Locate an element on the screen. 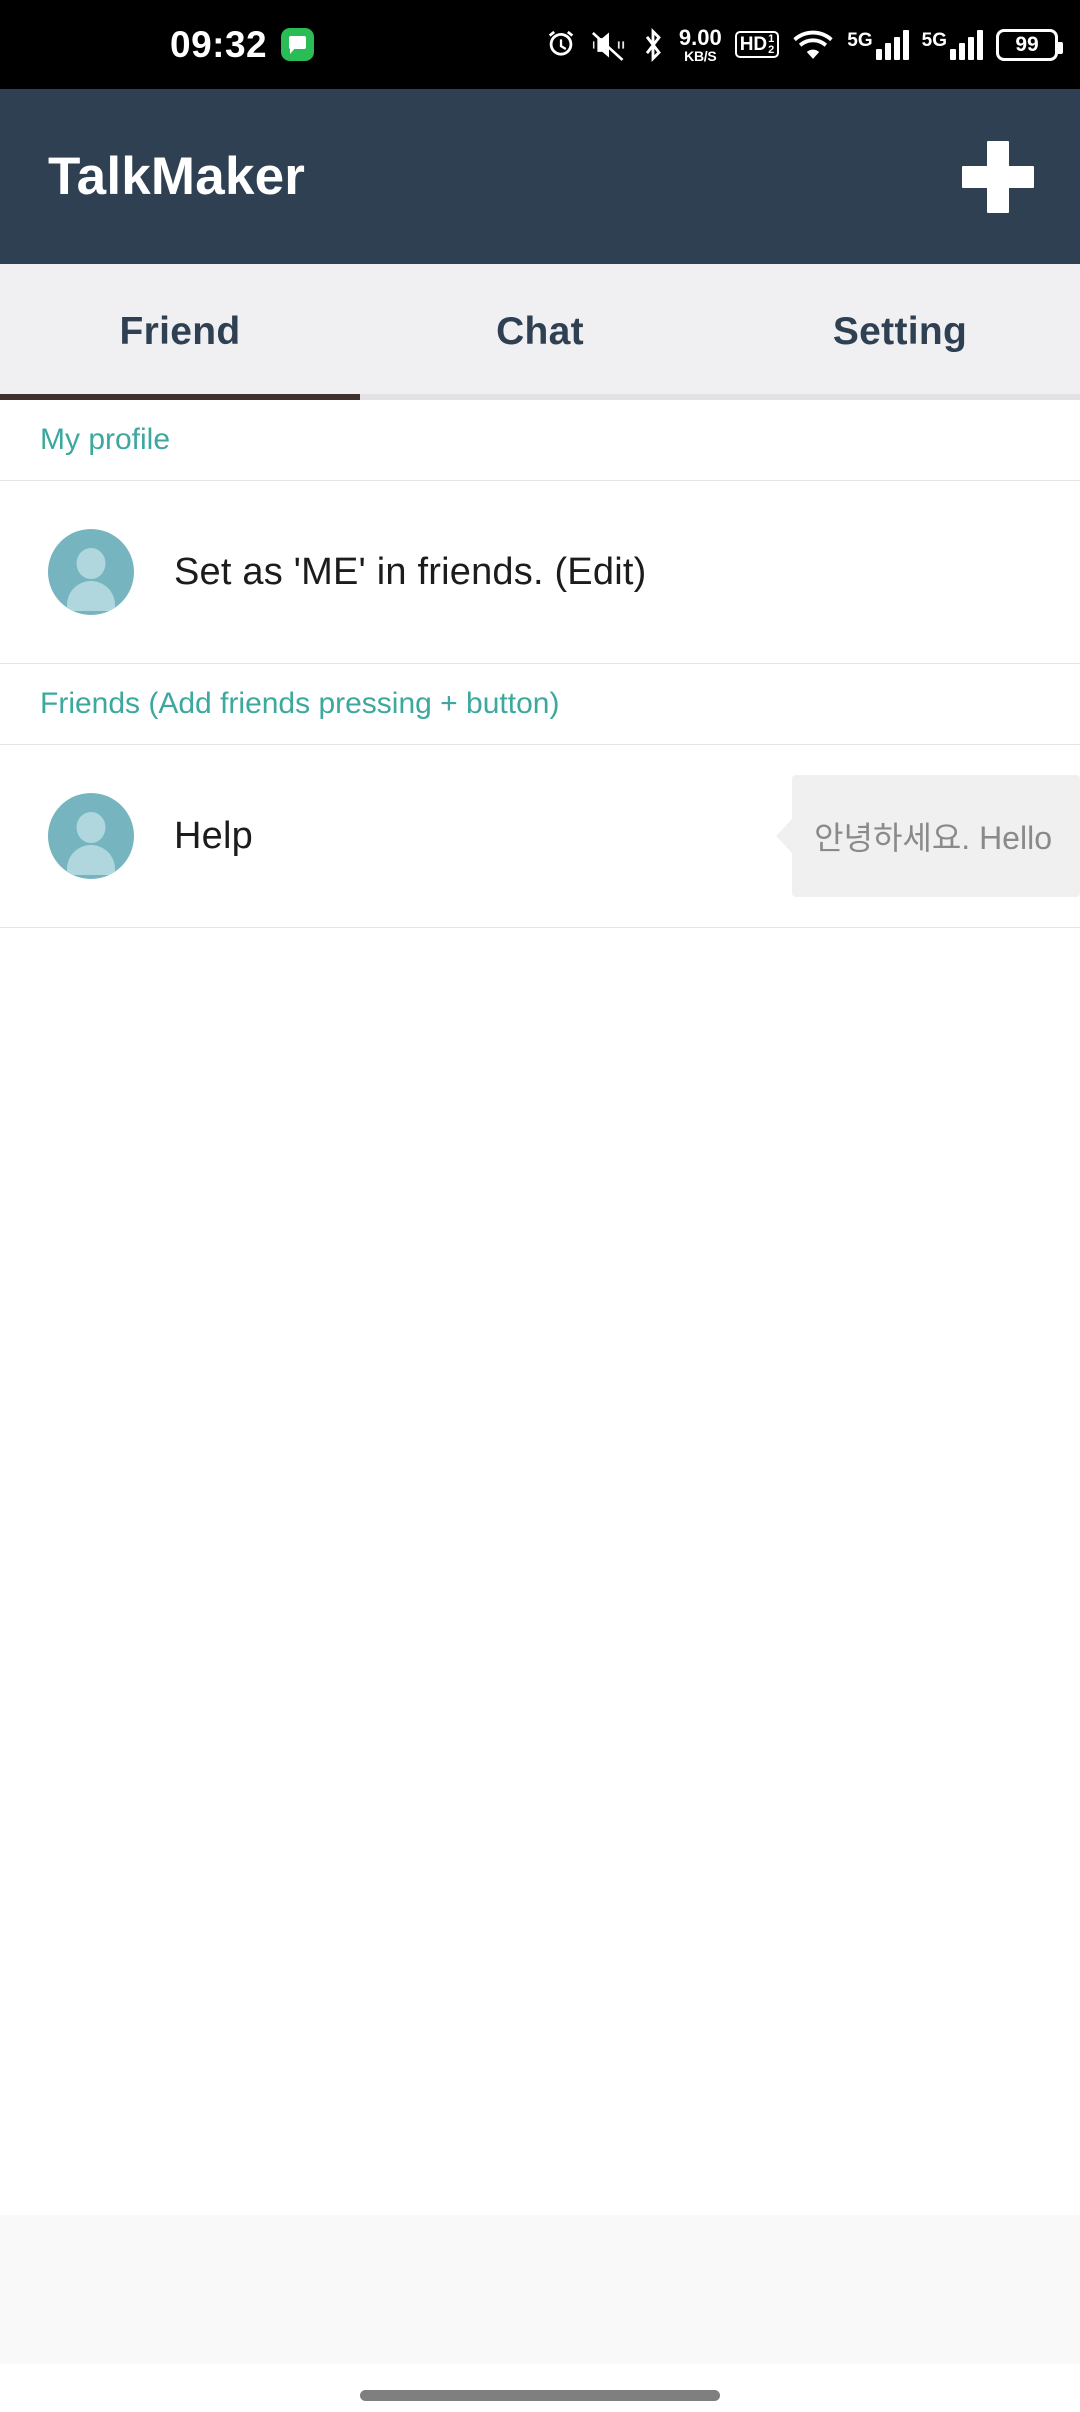 The width and height of the screenshot is (1080, 2412). tab-setting: Setting is located at coordinates (900, 332).